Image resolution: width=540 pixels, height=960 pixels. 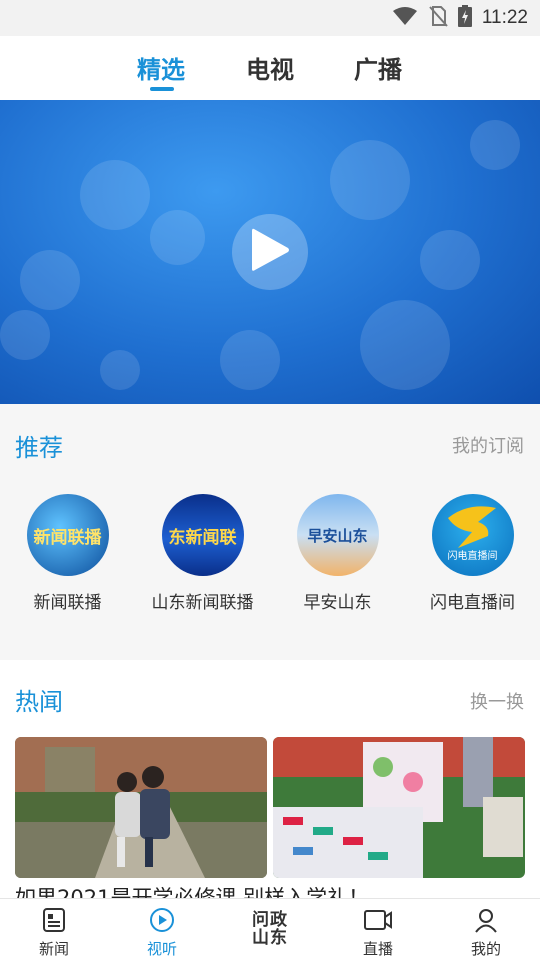 What do you see at coordinates (464, 18) in the screenshot?
I see `battery-charging-icon` at bounding box center [464, 18].